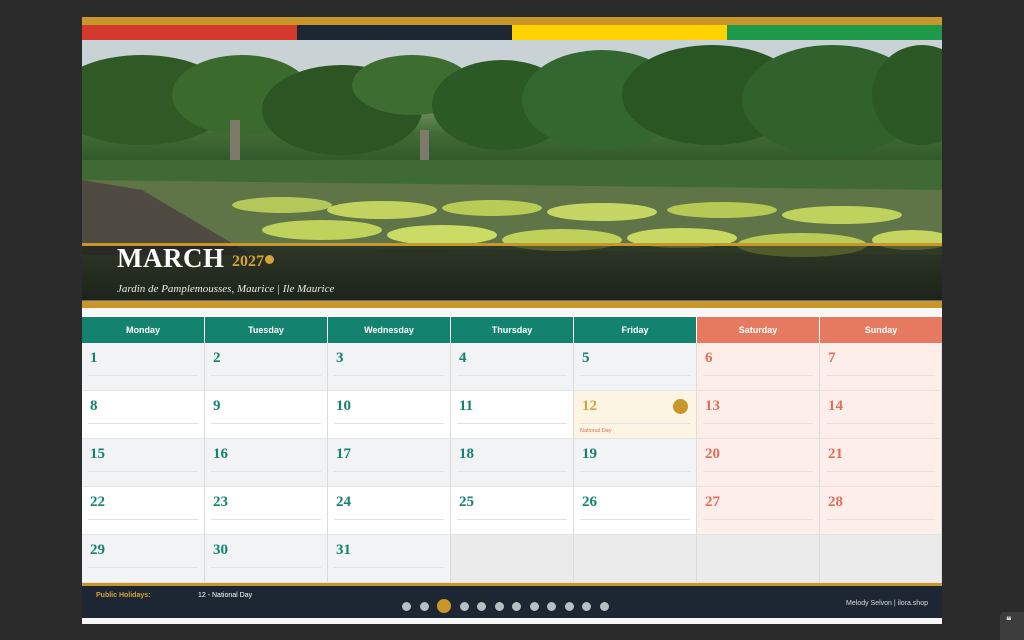 Image resolution: width=1024 pixels, height=640 pixels. What do you see at coordinates (220, 550) in the screenshot?
I see `day-number: 30` at bounding box center [220, 550].